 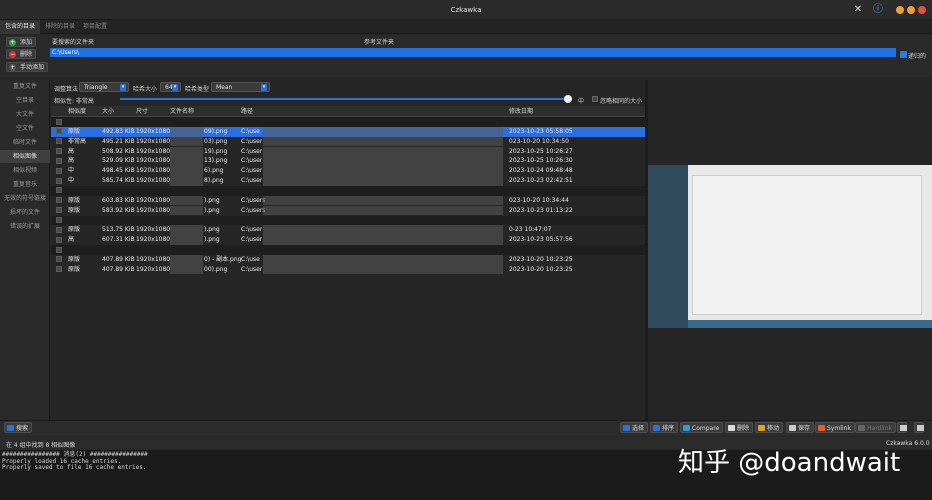 What do you see at coordinates (621, 101) in the screenshot?
I see `ignore-size-label: 忽略相同的大小` at bounding box center [621, 101].